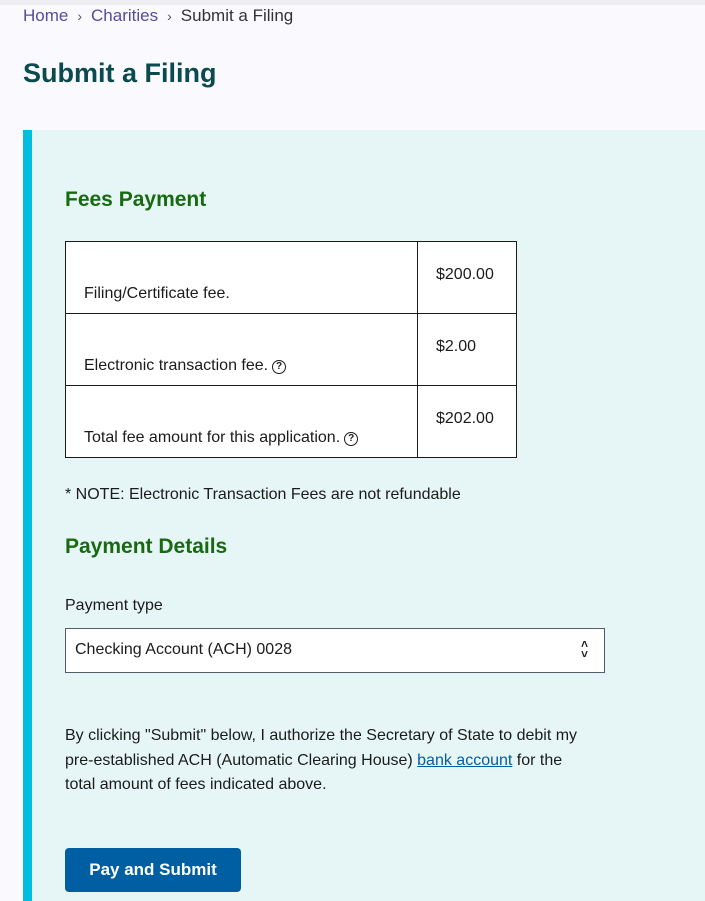  What do you see at coordinates (335, 650) in the screenshot?
I see `payment-type-select: Checking Account (ACH) 0028 ˄ ˅` at bounding box center [335, 650].